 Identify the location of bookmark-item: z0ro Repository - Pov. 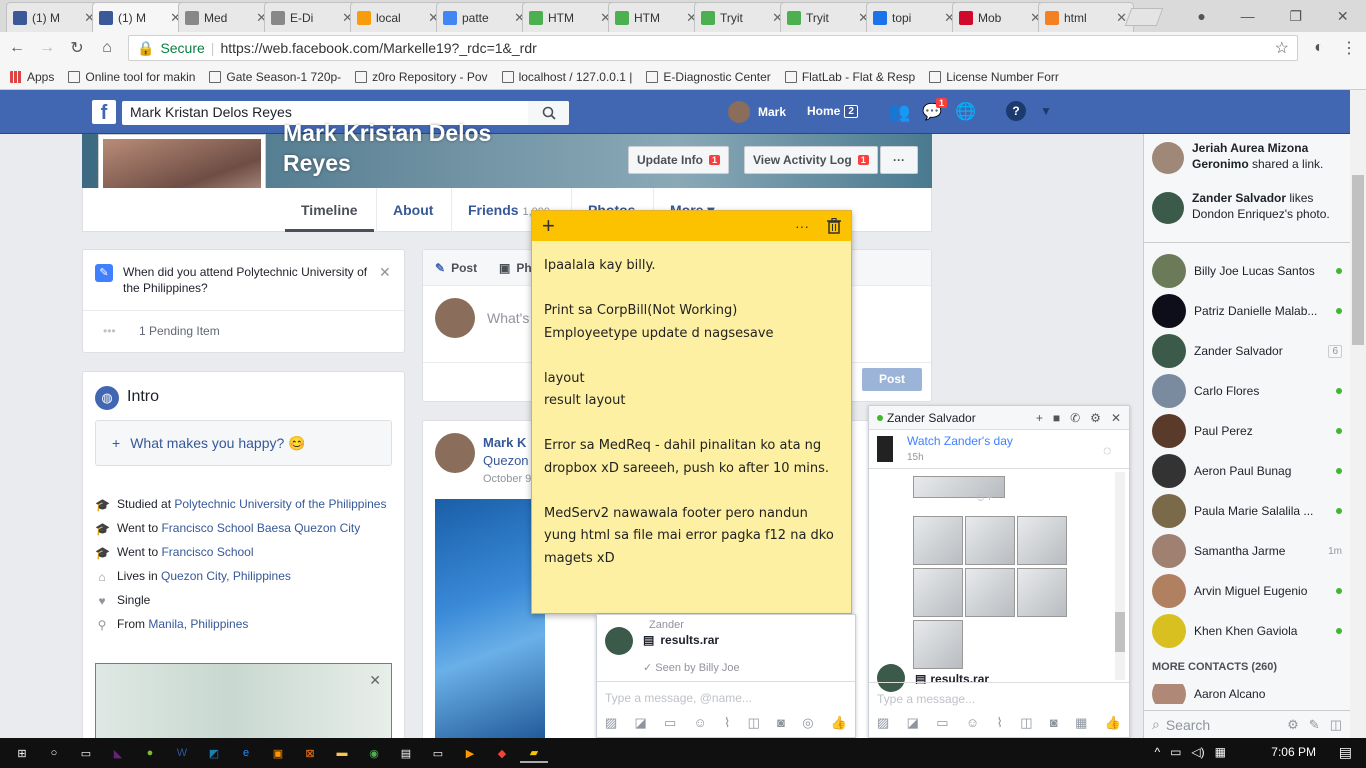
(421, 77).